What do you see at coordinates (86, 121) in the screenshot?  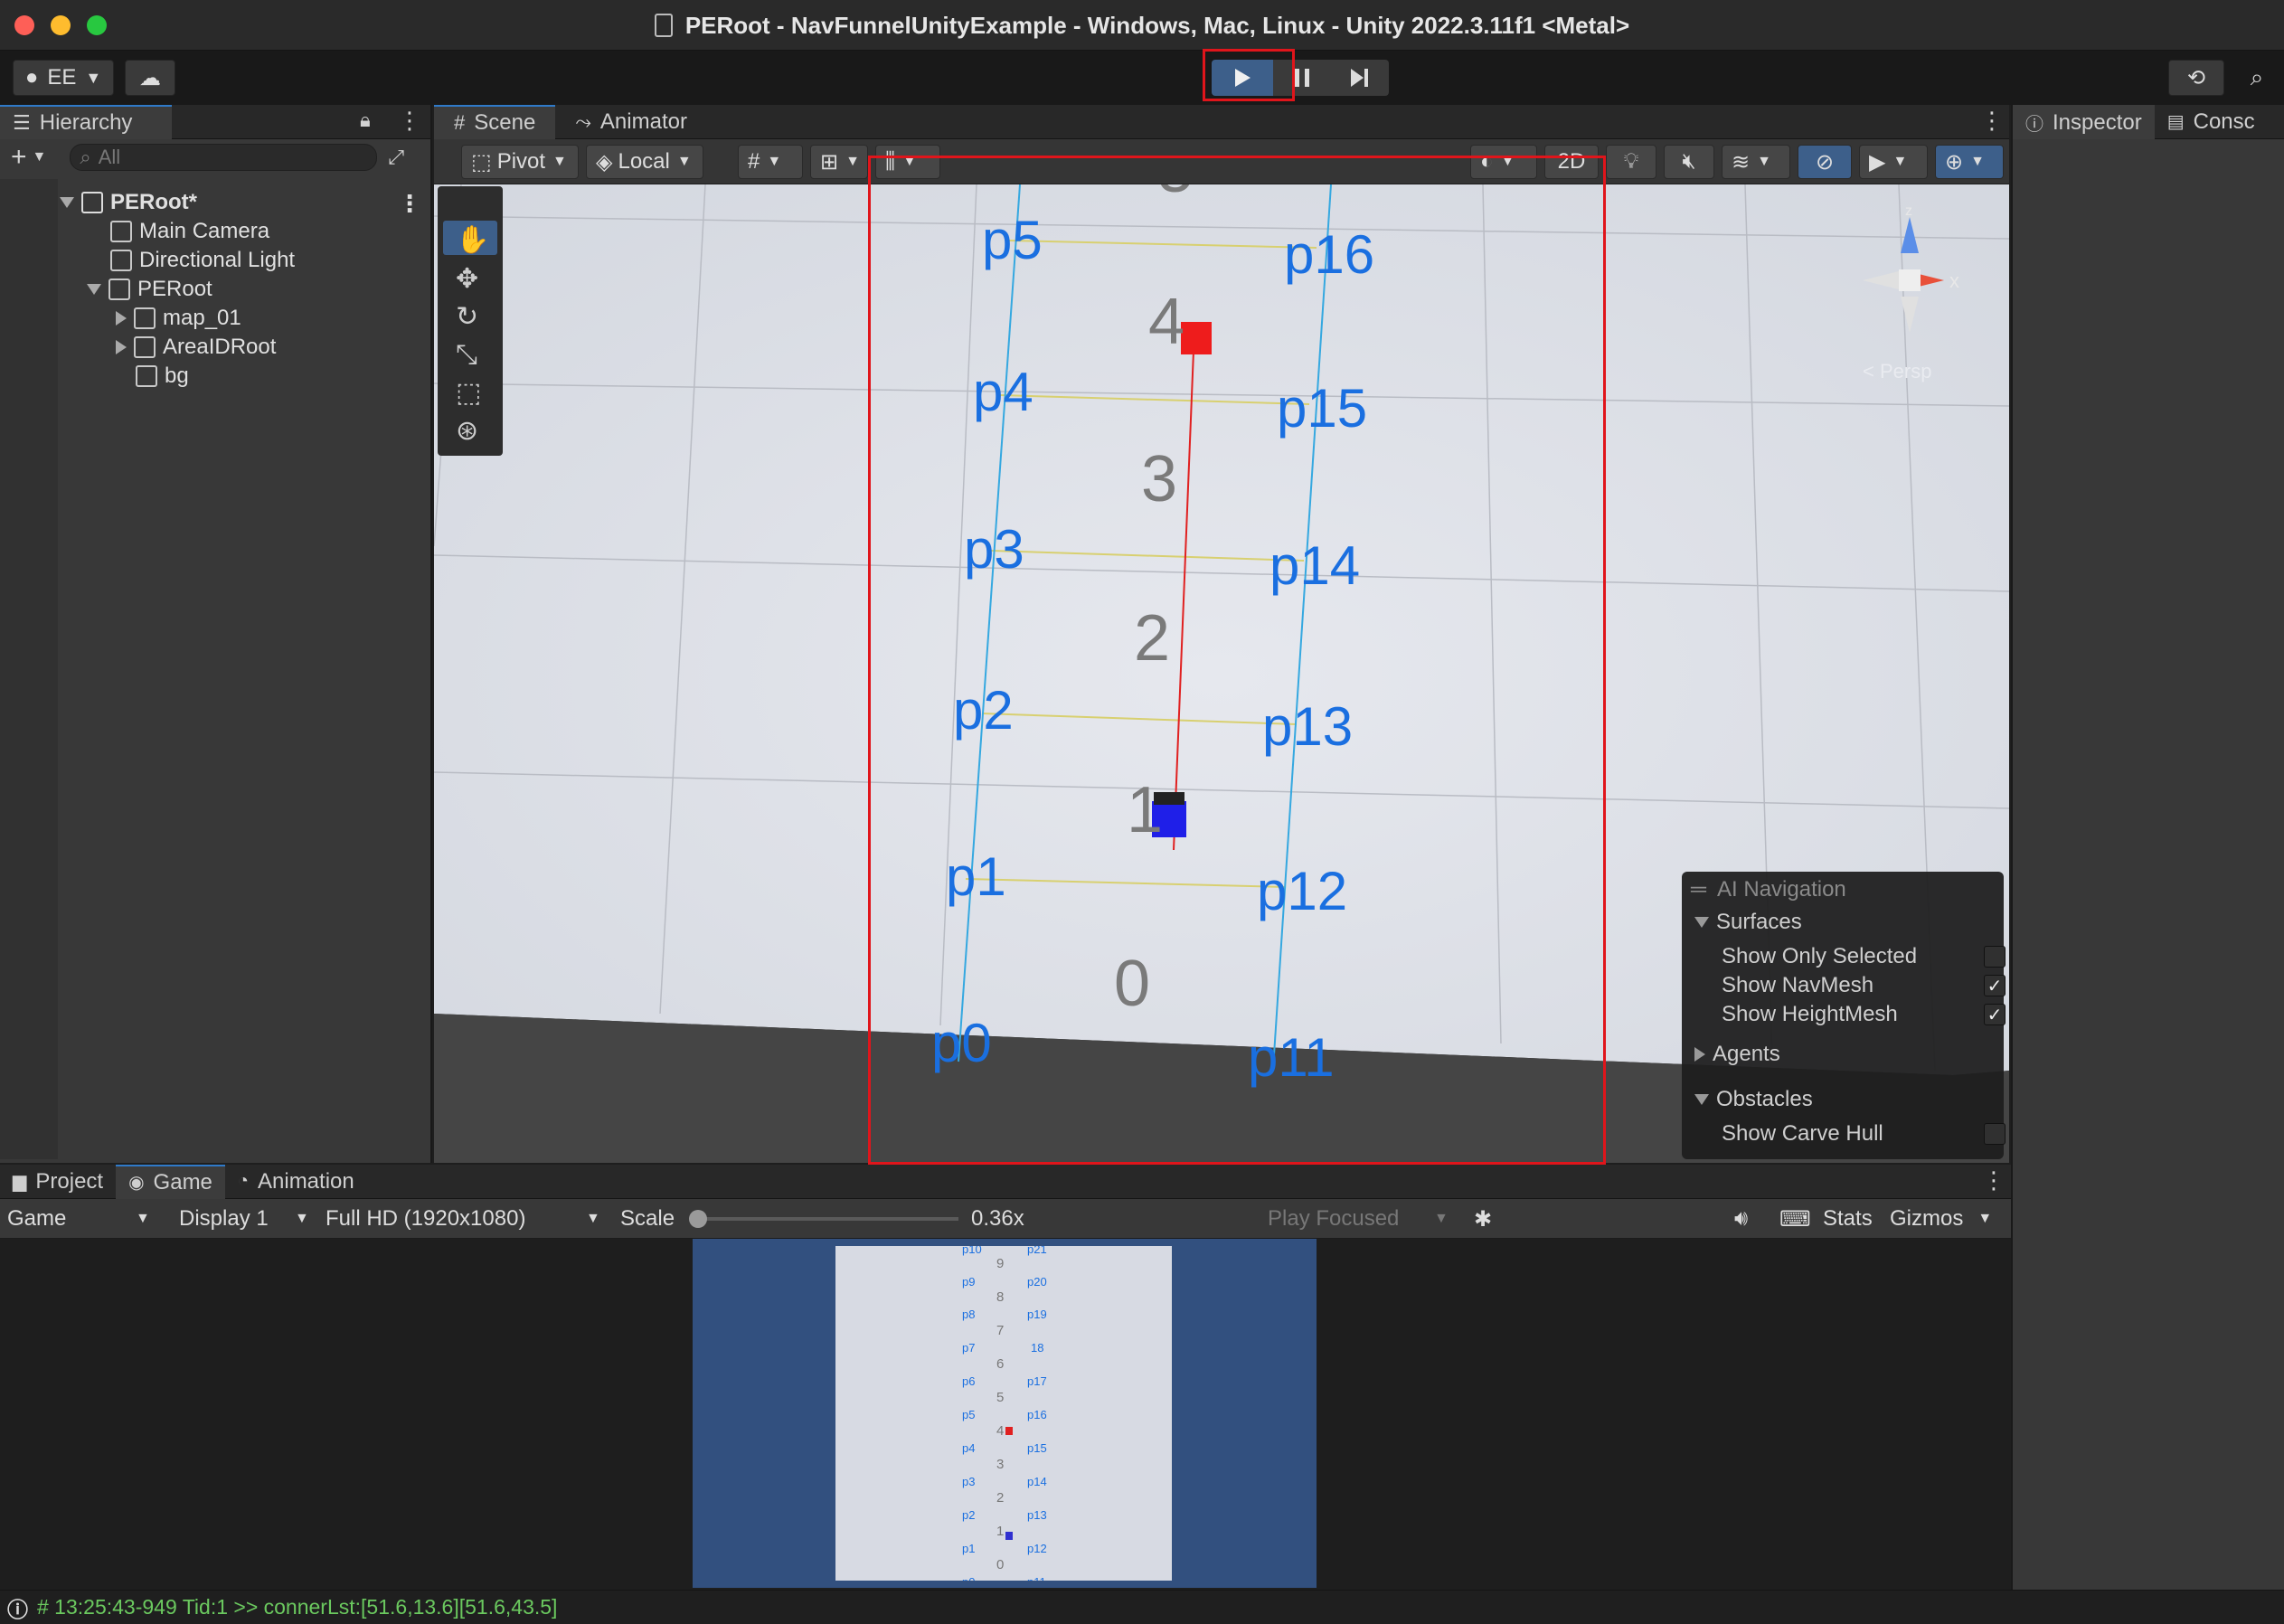 I see `tab-hierarchy: ☰ Hierarchy` at bounding box center [86, 121].